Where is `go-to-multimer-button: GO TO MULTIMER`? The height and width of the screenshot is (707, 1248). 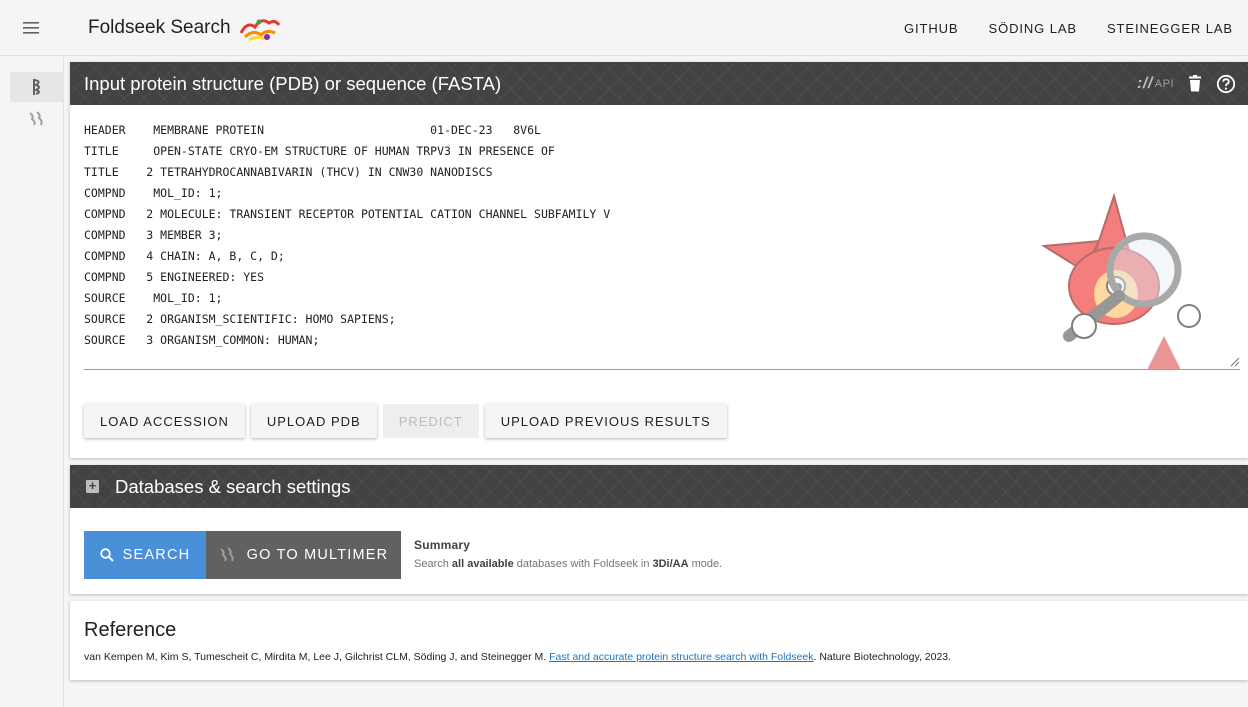
go-to-multimer-button: GO TO MULTIMER is located at coordinates (303, 555).